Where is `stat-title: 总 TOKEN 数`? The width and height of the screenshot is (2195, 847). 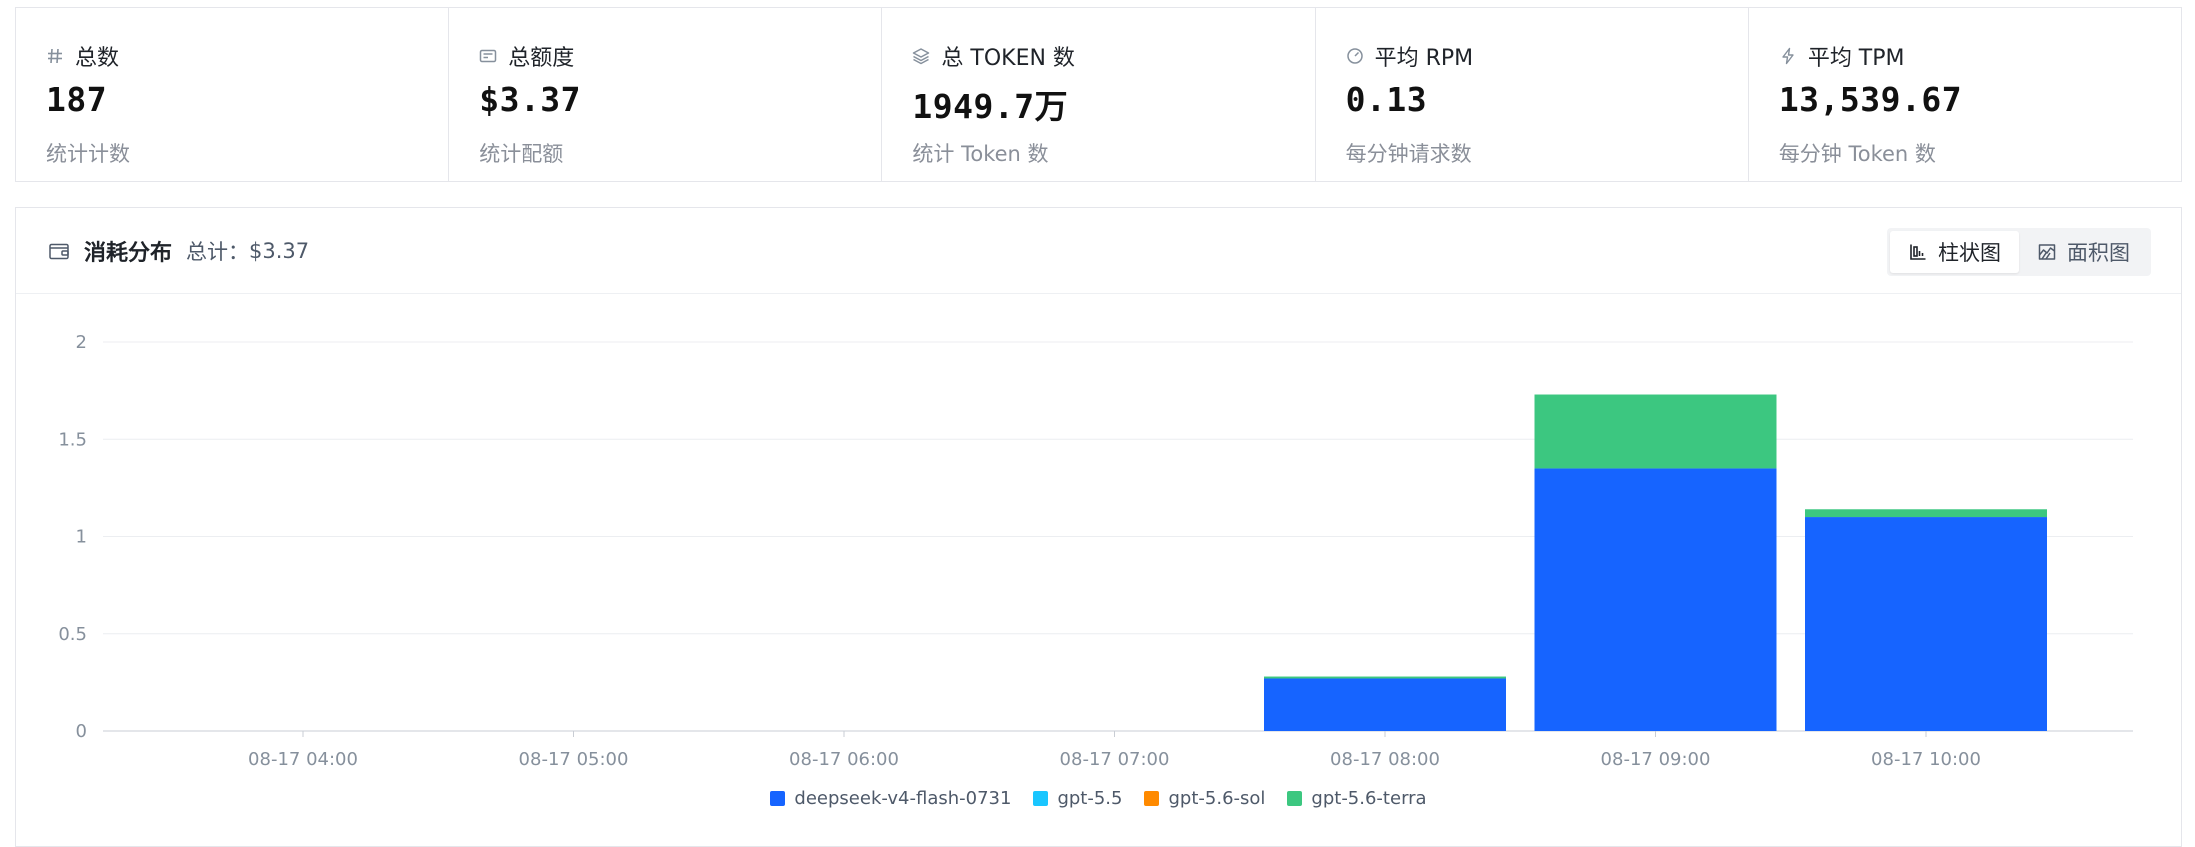 stat-title: 总 TOKEN 数 is located at coordinates (1008, 58).